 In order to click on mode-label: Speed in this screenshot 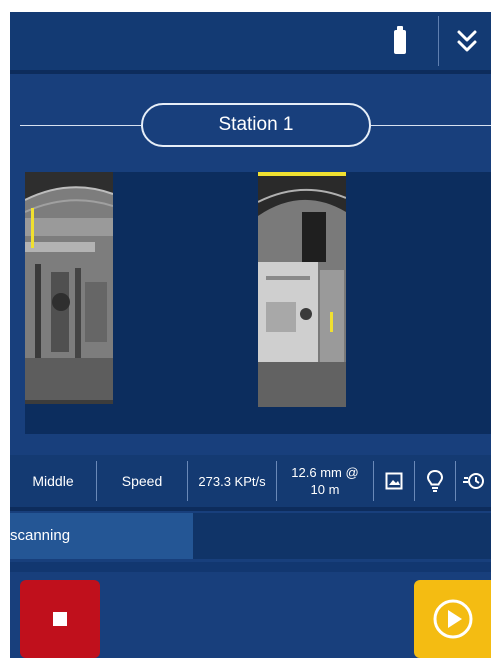, I will do `click(142, 480)`.